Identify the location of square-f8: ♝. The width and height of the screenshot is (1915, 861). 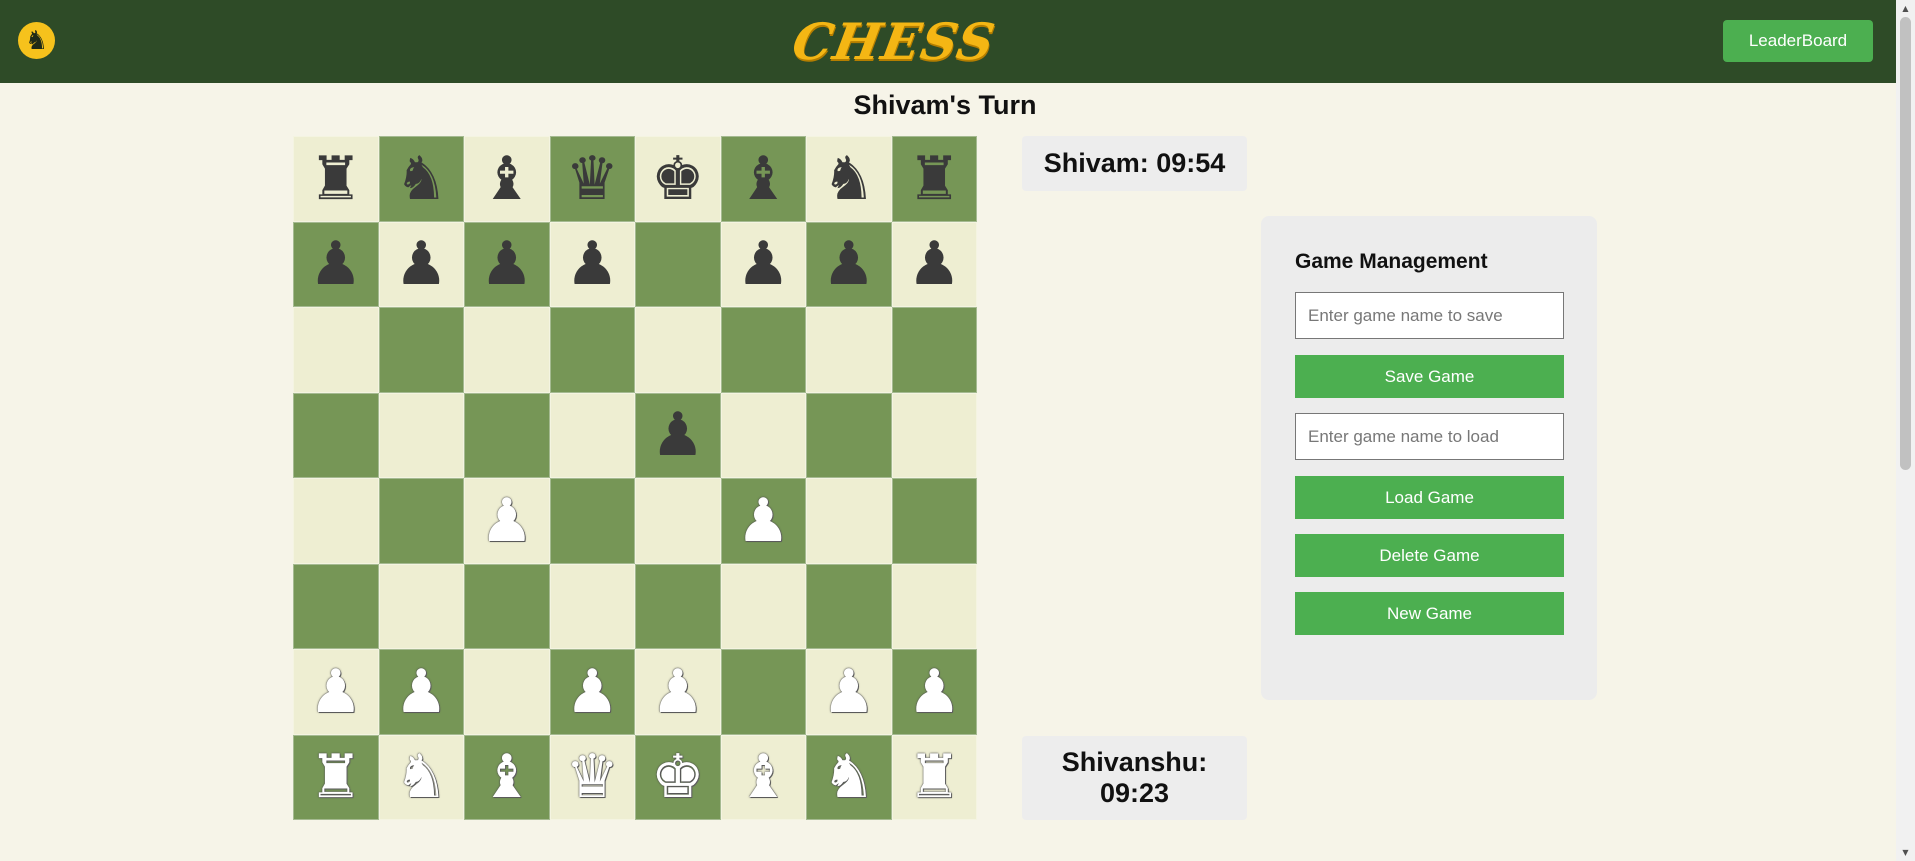
(763, 179).